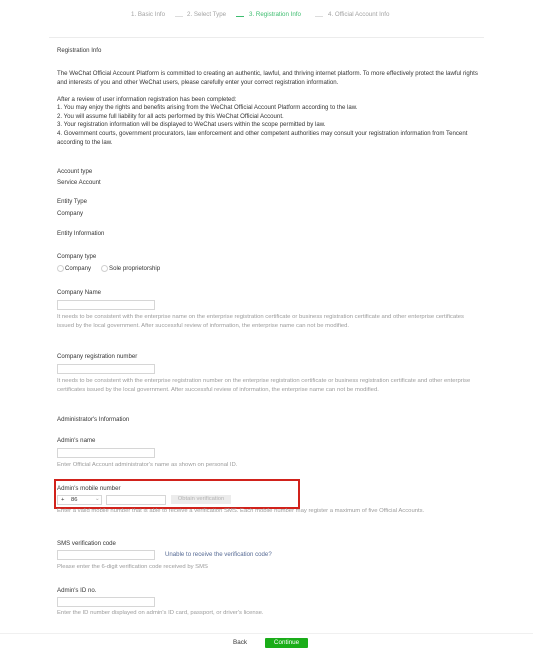 This screenshot has width=533, height=662. What do you see at coordinates (76, 440) in the screenshot?
I see `admin-name-label: Admin's name` at bounding box center [76, 440].